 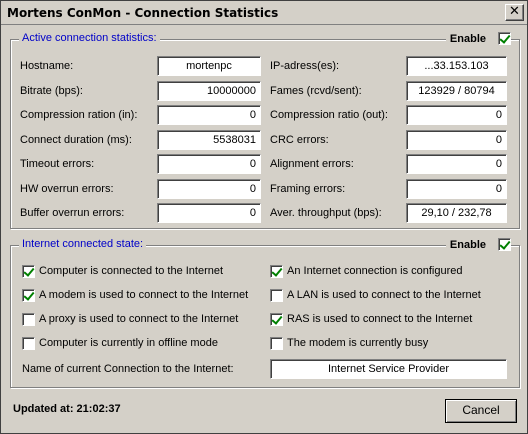 What do you see at coordinates (380, 319) in the screenshot?
I see `status-label-right-2: RAS is used to connect to the Internet` at bounding box center [380, 319].